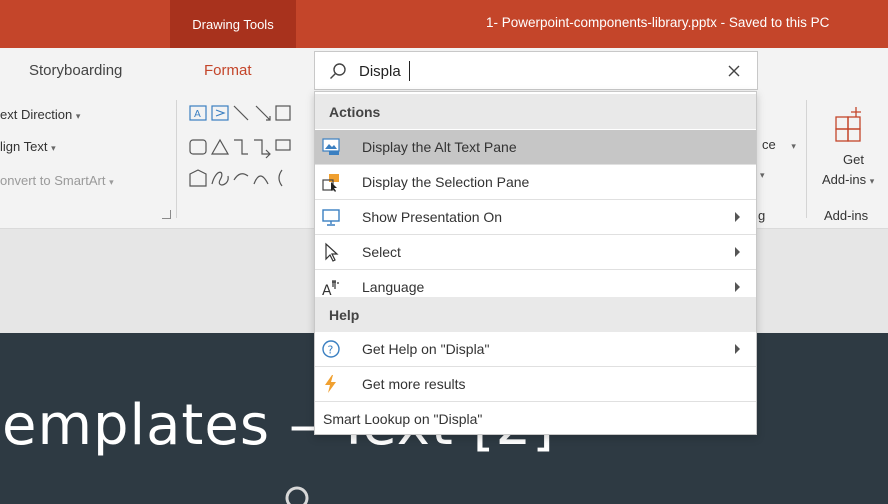 The height and width of the screenshot is (504, 888). Describe the element at coordinates (198, 147) in the screenshot. I see `rounded-rectangle-shape-icon` at that location.